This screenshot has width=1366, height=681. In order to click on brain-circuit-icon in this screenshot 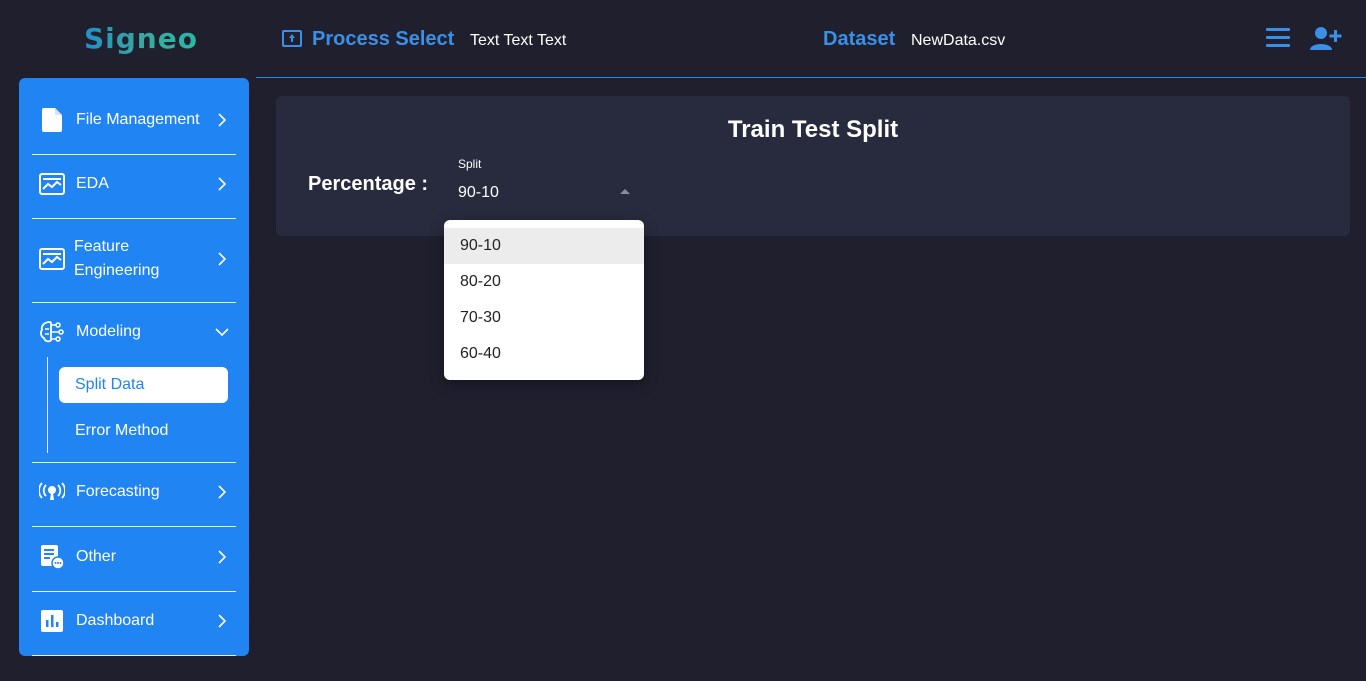, I will do `click(52, 332)`.